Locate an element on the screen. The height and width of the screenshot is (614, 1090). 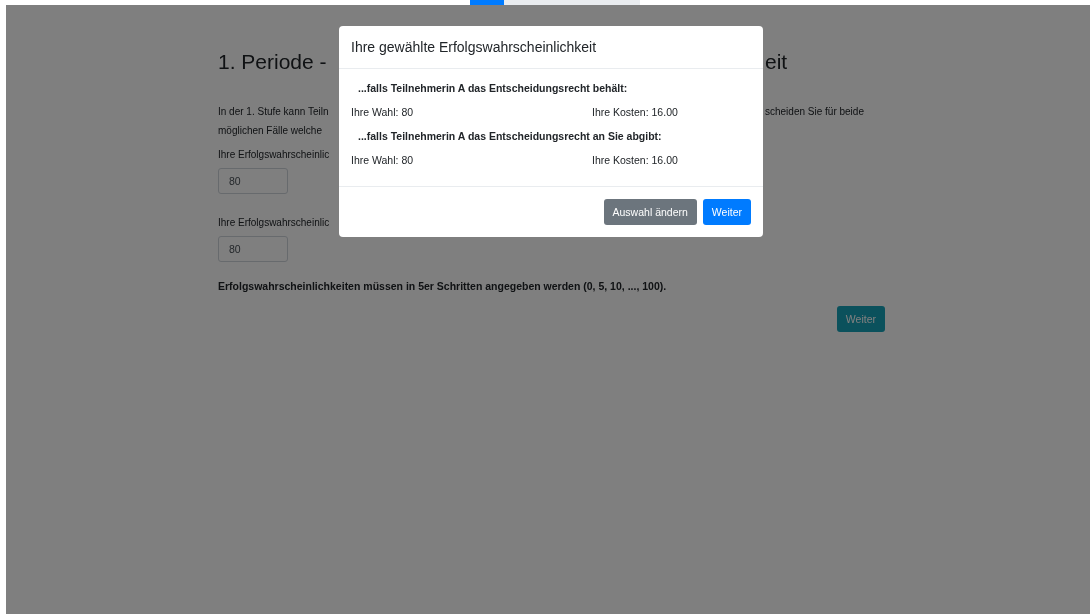
intro-text: scheiden Sie für beide is located at coordinates (814, 112).